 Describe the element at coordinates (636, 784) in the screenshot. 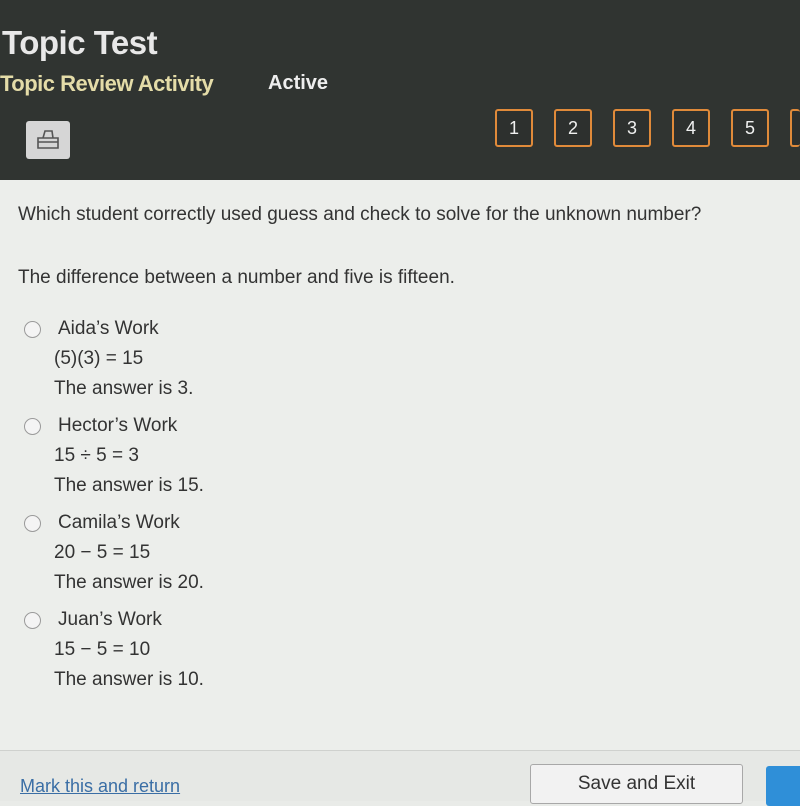

I see `save-and-exit-button: Save and Exit` at that location.